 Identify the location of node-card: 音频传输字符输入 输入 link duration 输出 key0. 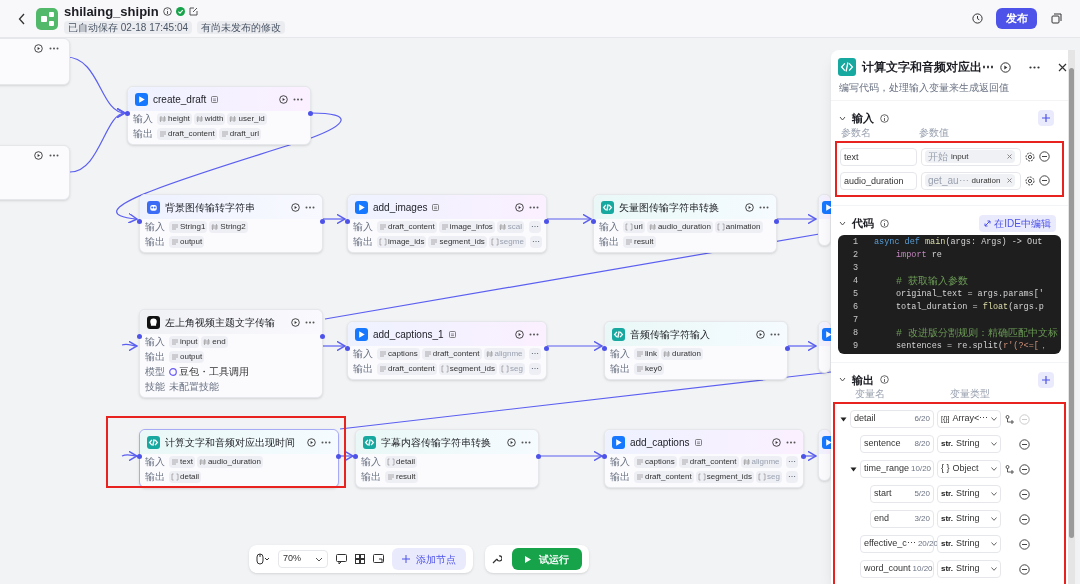
(696, 350).